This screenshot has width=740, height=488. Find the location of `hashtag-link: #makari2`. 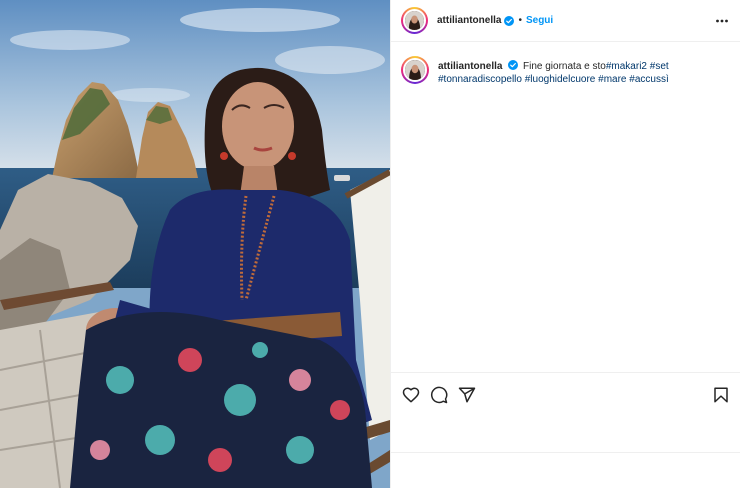

hashtag-link: #makari2 is located at coordinates (626, 66).